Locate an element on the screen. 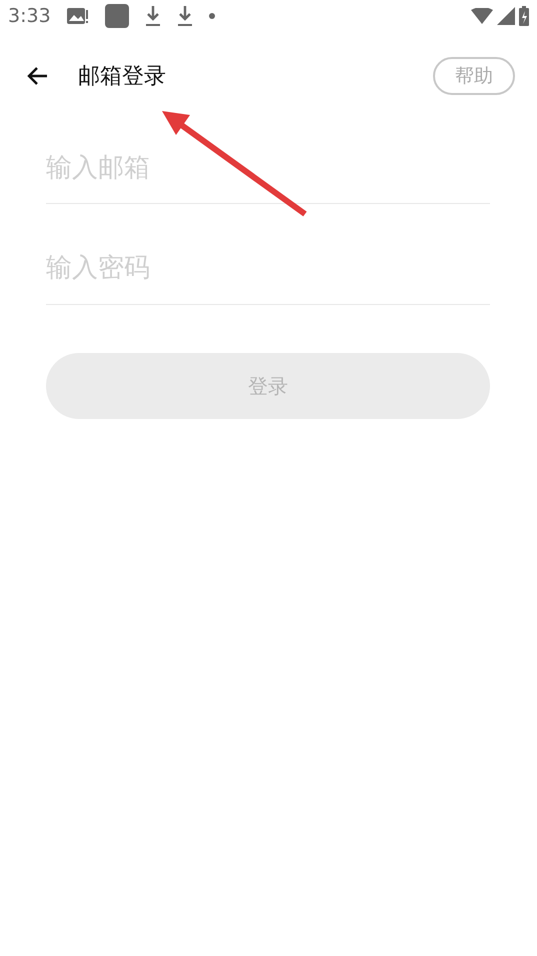 The width and height of the screenshot is (537, 956). back-arrow-icon is located at coordinates (37, 76).